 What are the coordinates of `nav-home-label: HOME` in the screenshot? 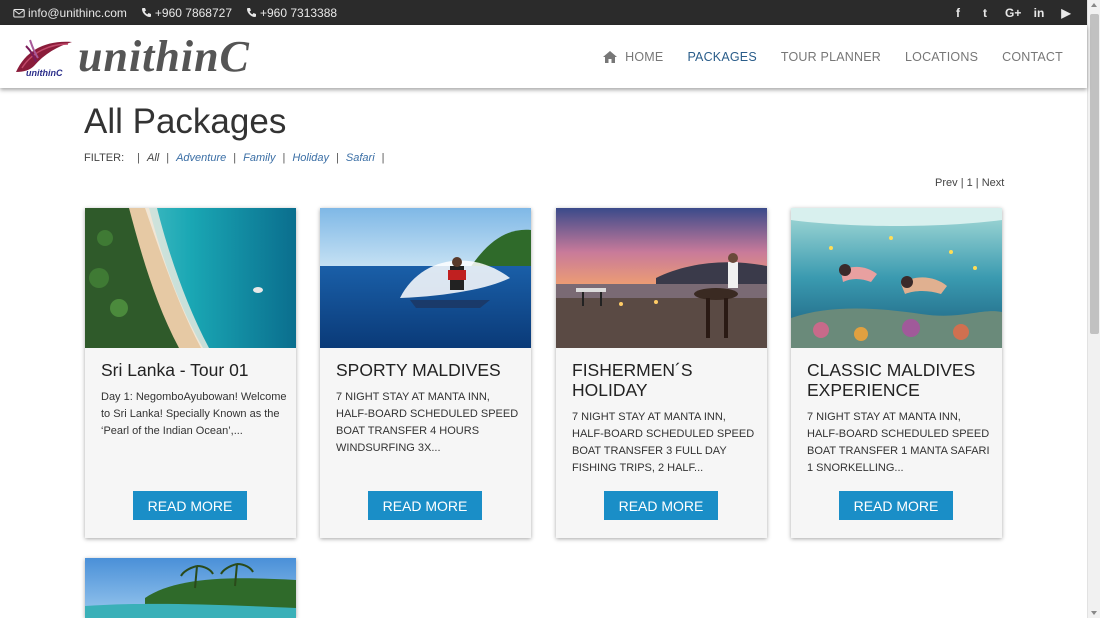 It's located at (644, 56).